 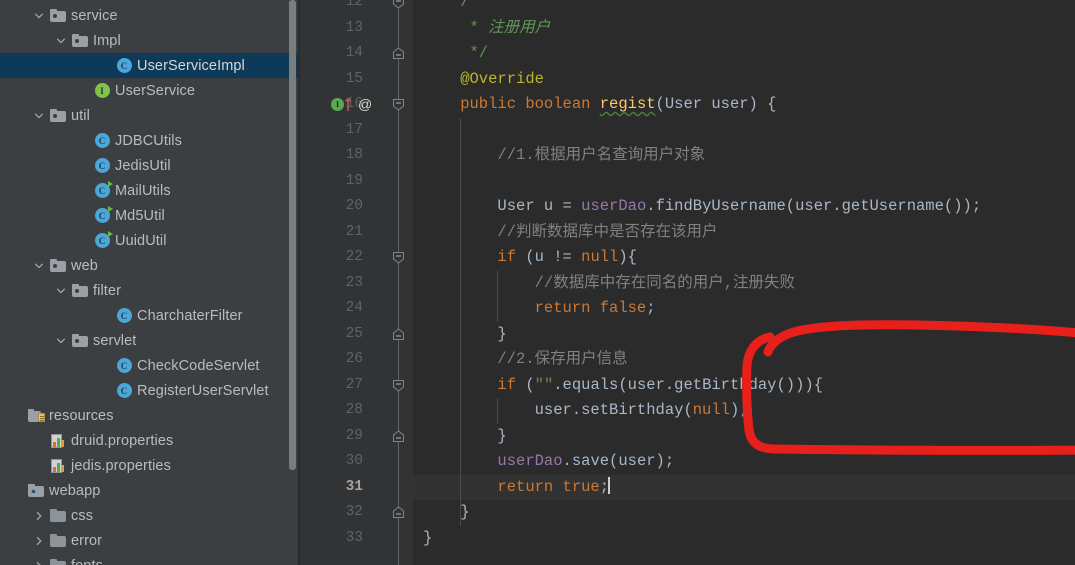 I want to click on tree-item-mailutils: C MailUtils, so click(x=150, y=190).